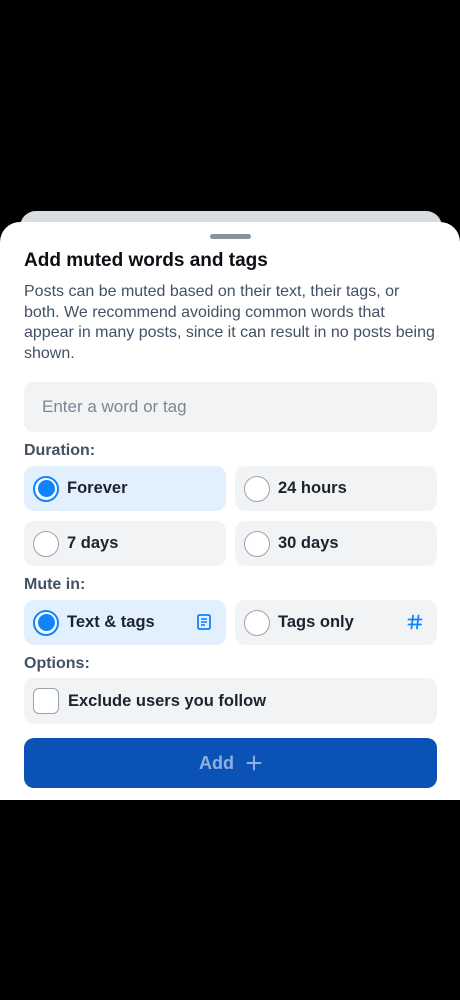  What do you see at coordinates (230, 407) in the screenshot?
I see `word-or-tag-input` at bounding box center [230, 407].